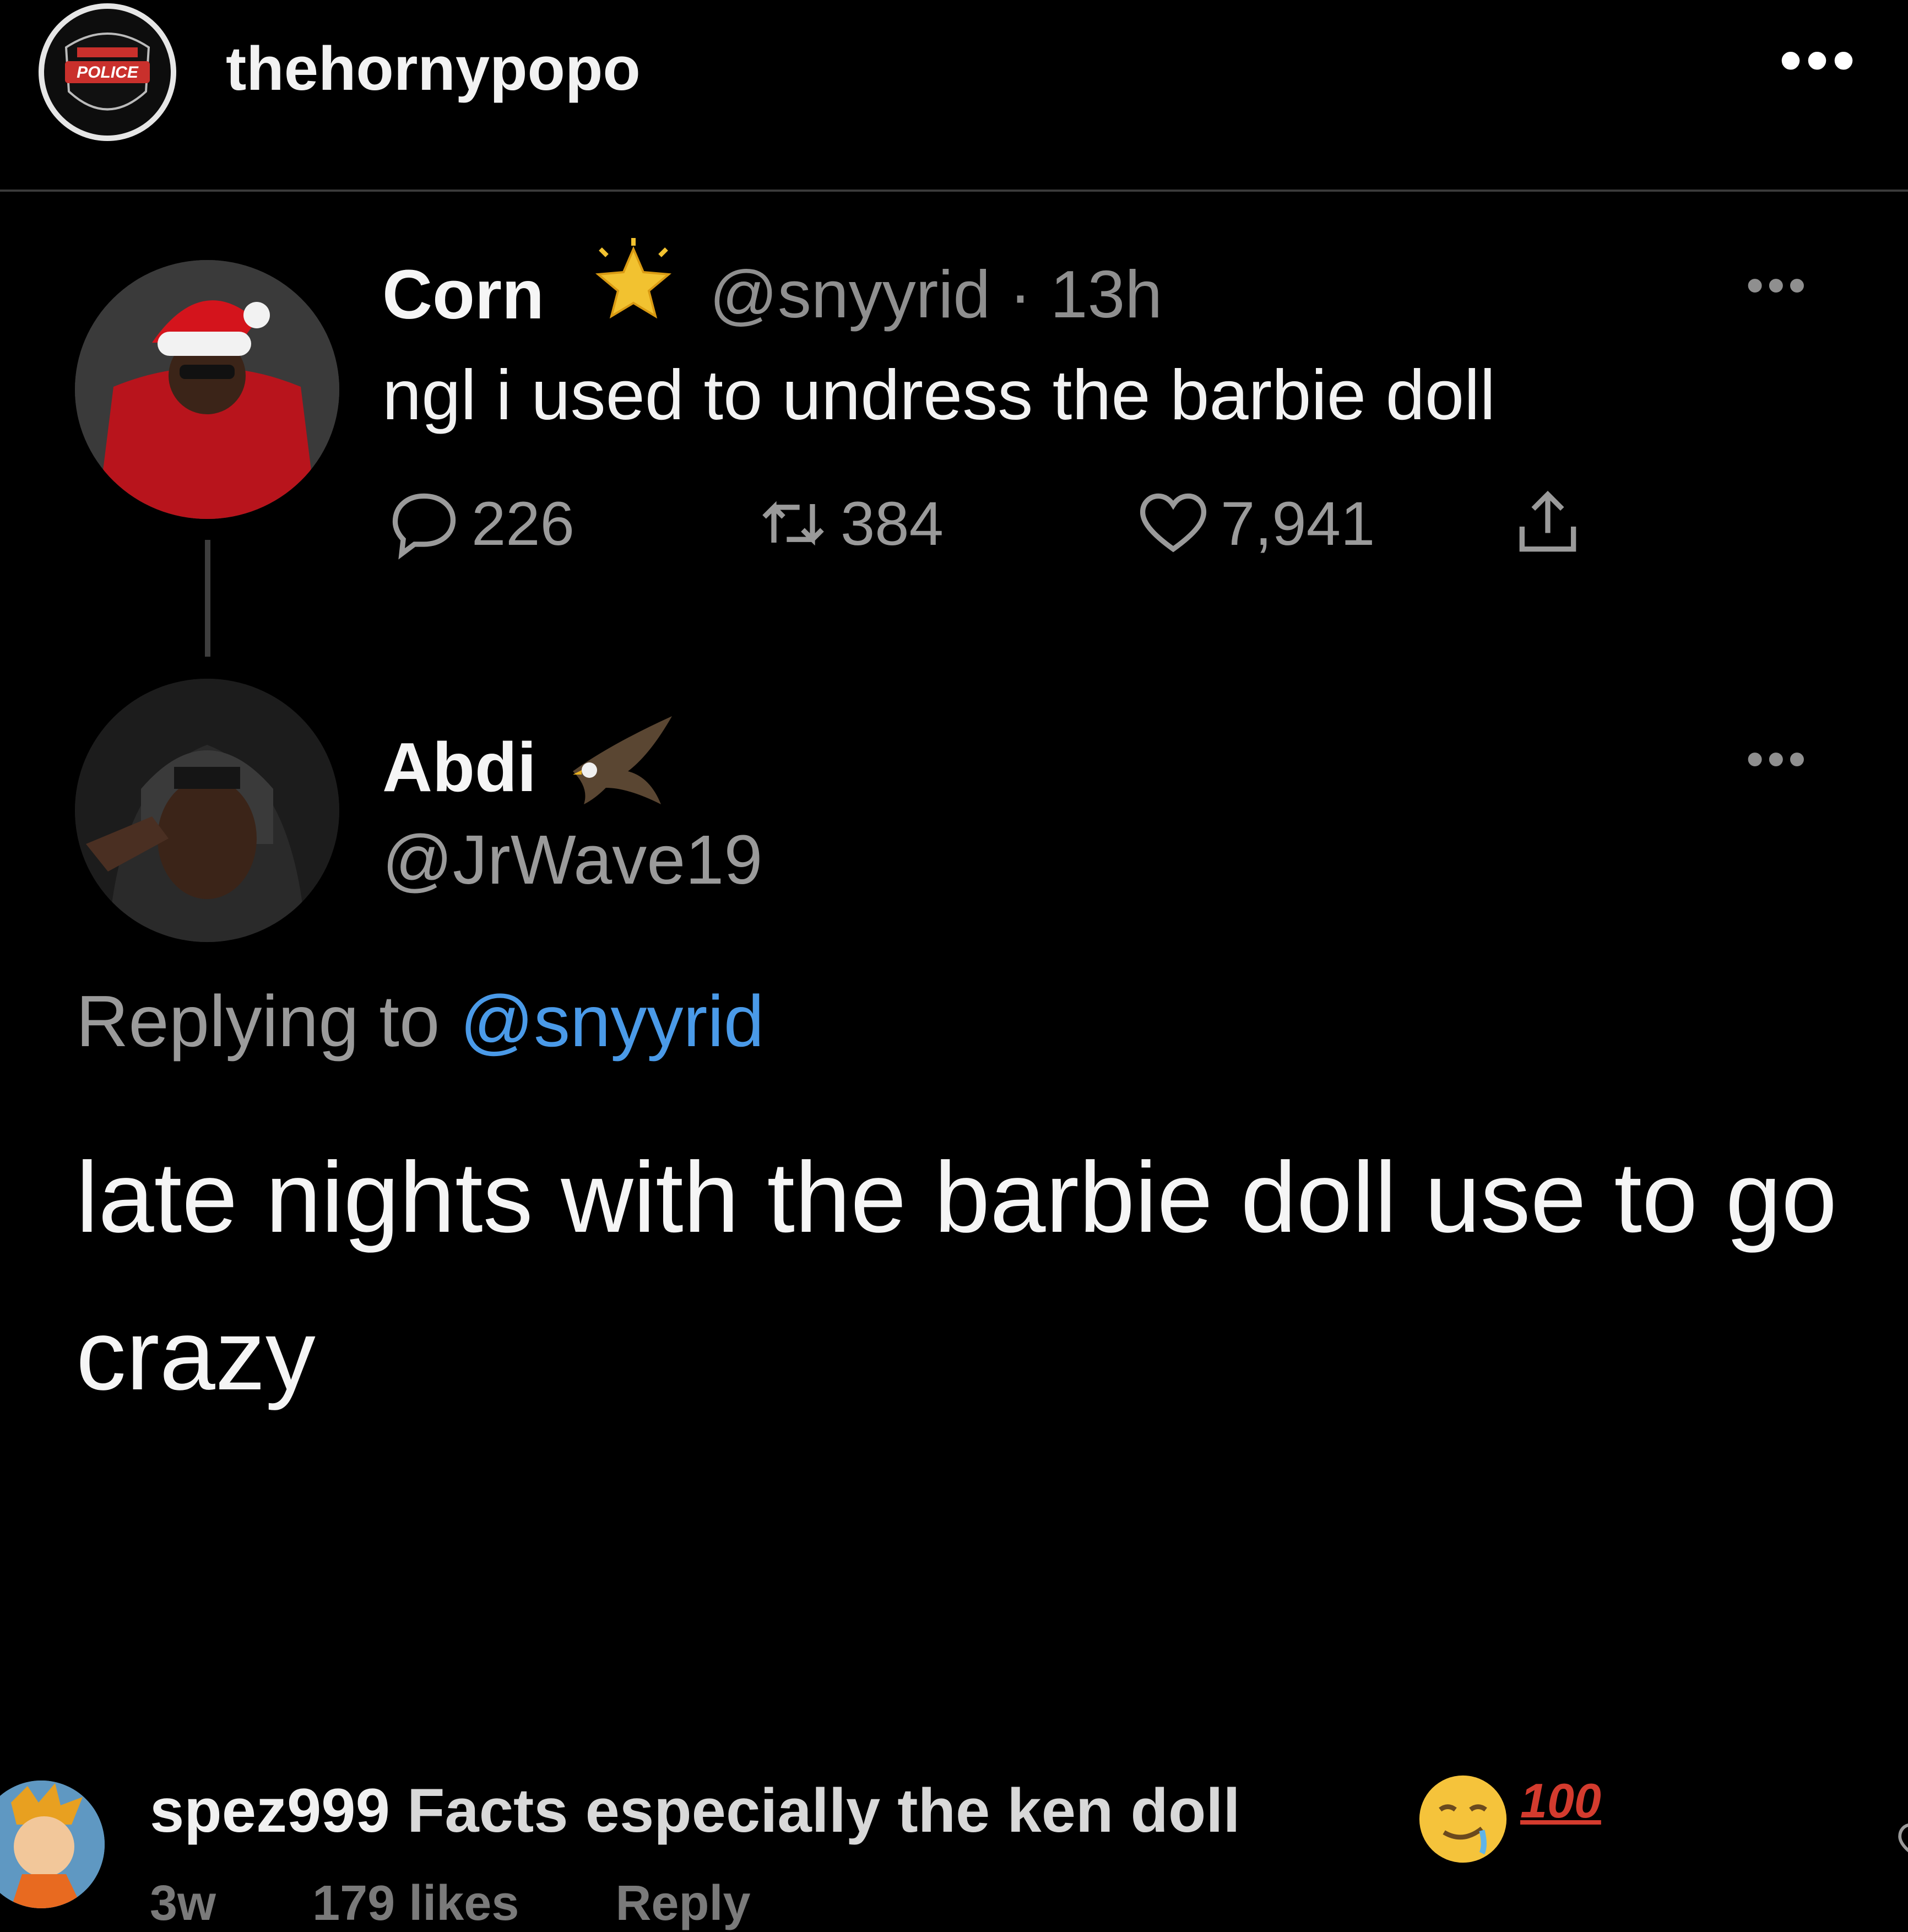 The image size is (1908, 1932). I want to click on tweet2-handle: @JrWave19, so click(572, 860).